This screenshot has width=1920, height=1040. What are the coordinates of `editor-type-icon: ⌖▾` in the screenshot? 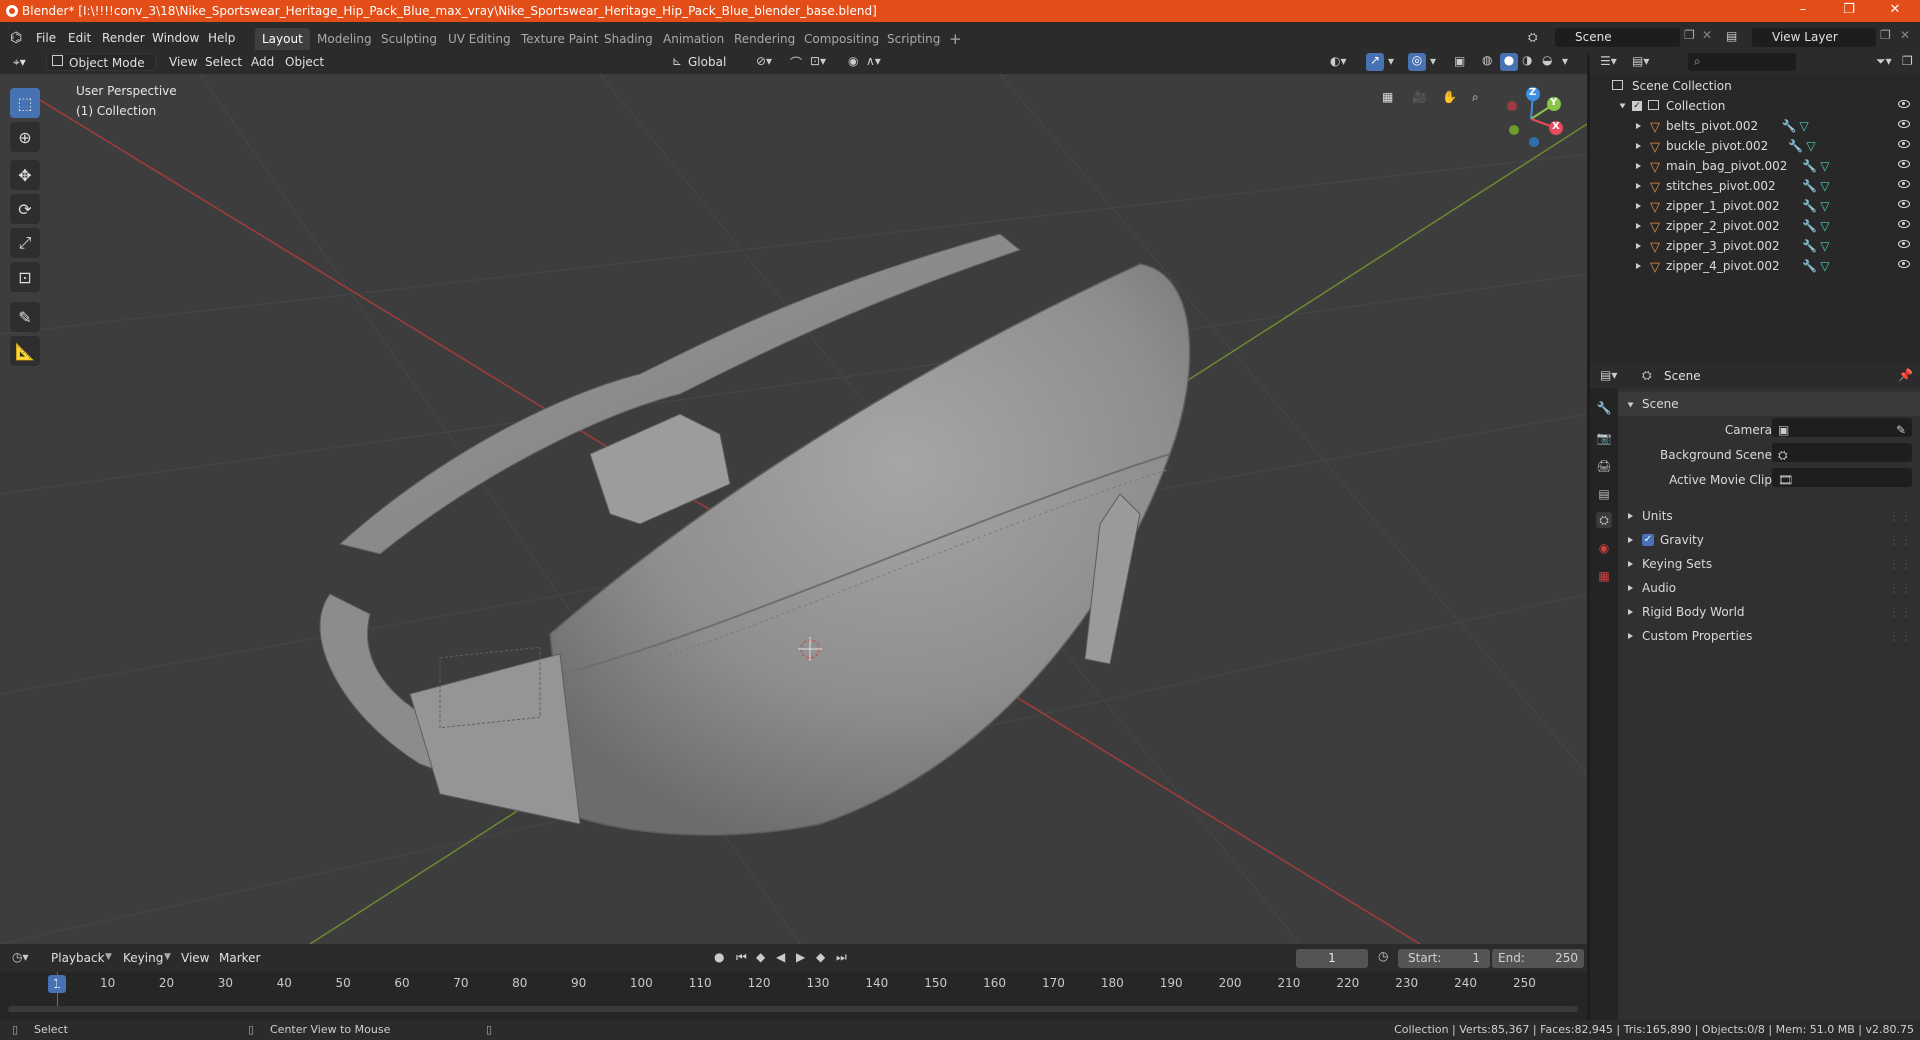 It's located at (19, 62).